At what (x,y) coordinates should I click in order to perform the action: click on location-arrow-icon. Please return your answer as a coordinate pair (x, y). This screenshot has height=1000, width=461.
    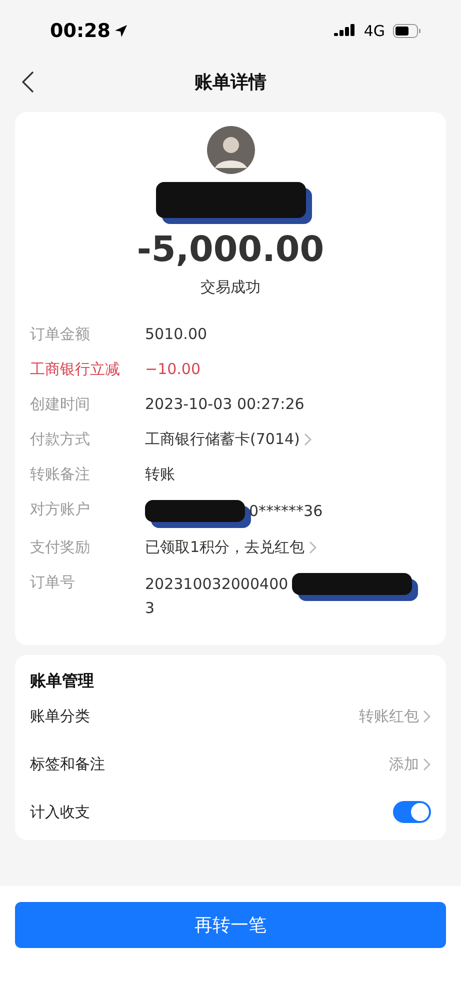
    Looking at the image, I should click on (121, 31).